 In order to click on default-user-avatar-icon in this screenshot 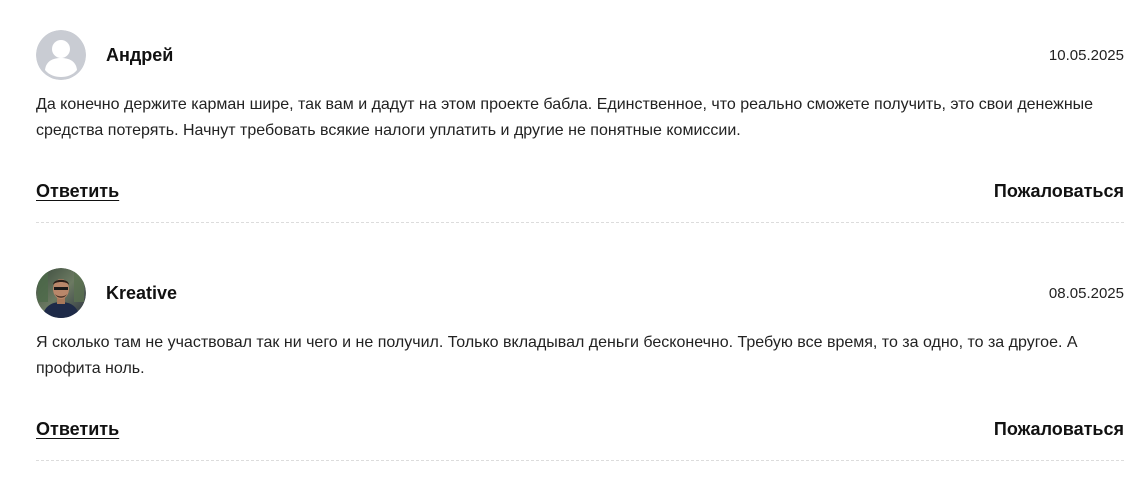, I will do `click(61, 55)`.